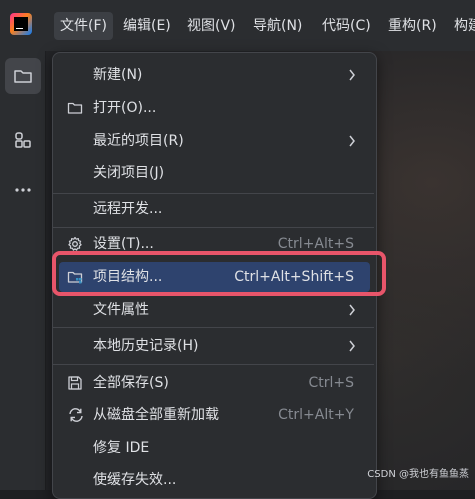  I want to click on menu-item-label: 全部保存(S), so click(131, 383).